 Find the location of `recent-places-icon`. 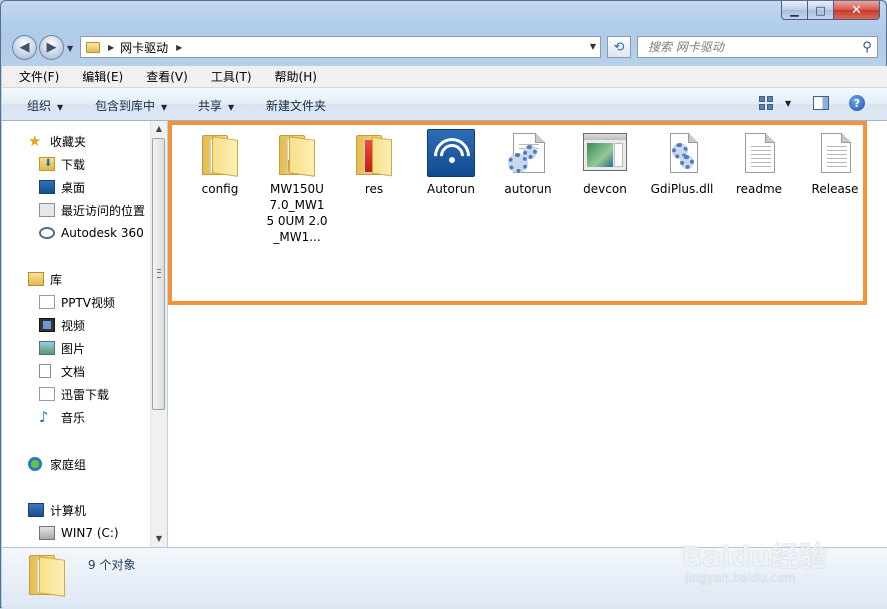

recent-places-icon is located at coordinates (47, 210).